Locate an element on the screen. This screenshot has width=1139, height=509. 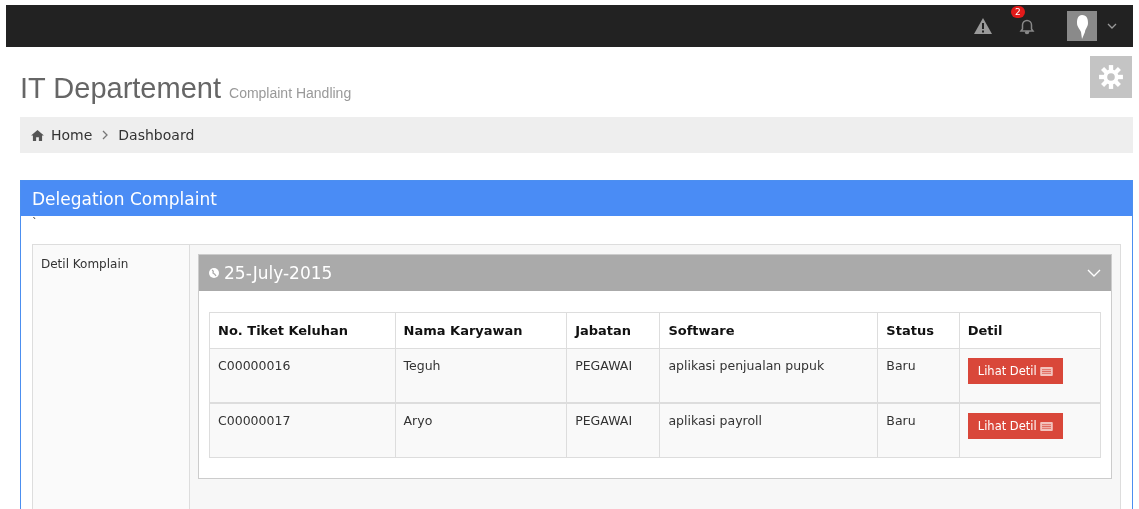
table-cell: Aryo is located at coordinates (481, 430).